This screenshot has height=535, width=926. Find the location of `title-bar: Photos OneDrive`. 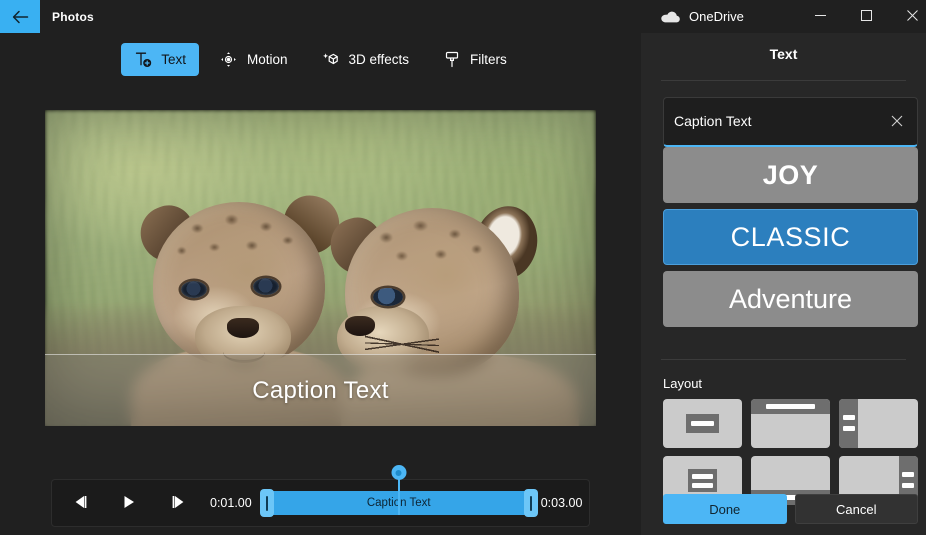

title-bar: Photos OneDrive is located at coordinates (463, 16).